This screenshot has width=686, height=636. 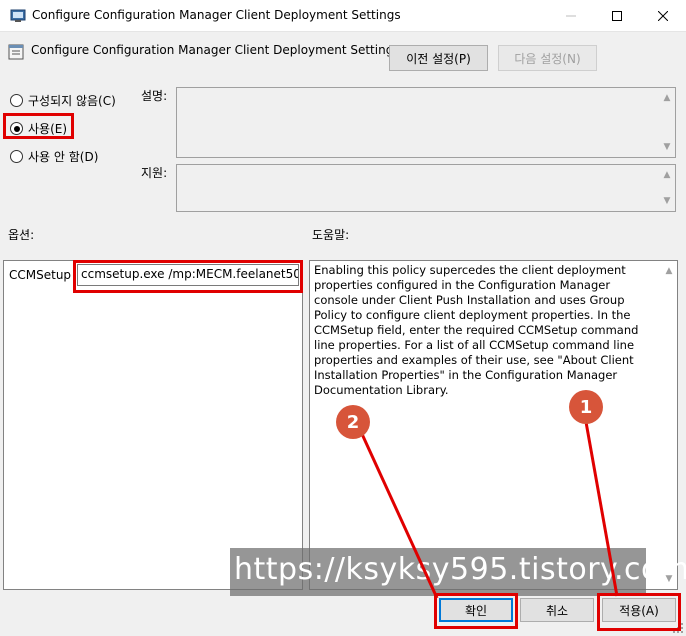 I want to click on step-marker-2: 2, so click(x=353, y=422).